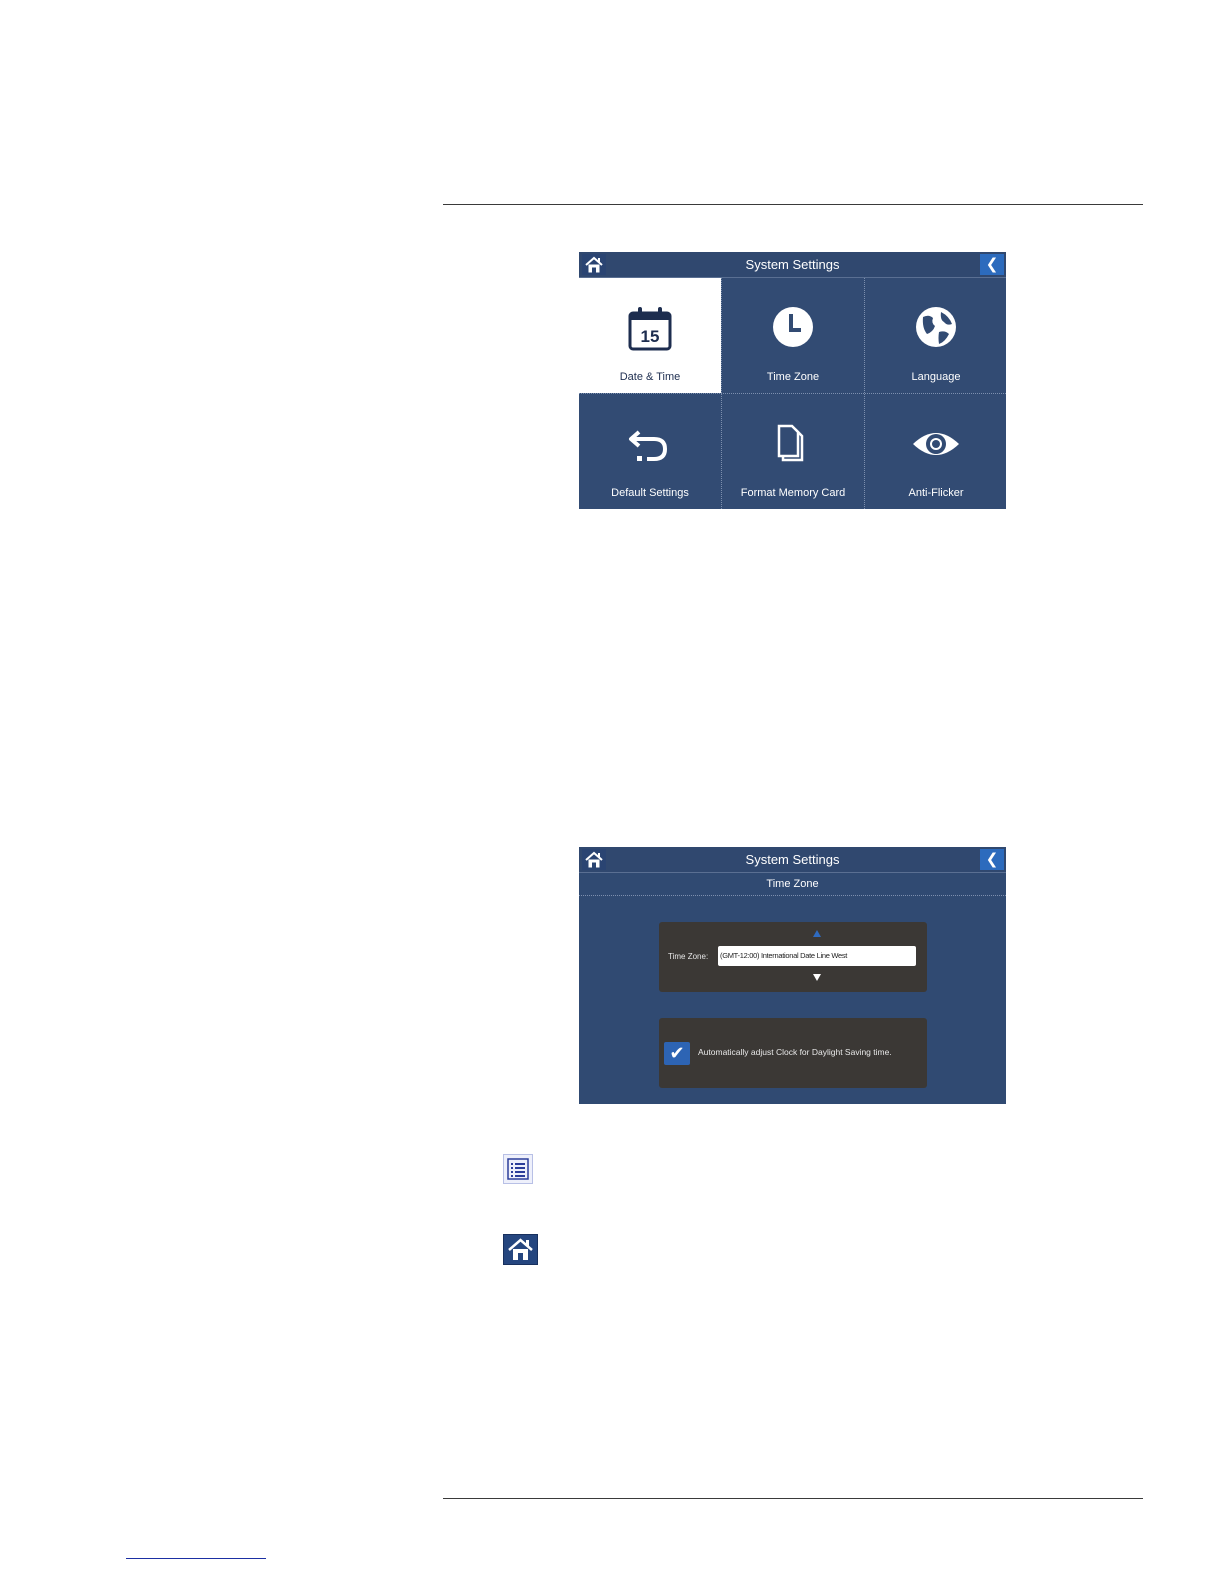 Image resolution: width=1224 pixels, height=1584 pixels. I want to click on tile-language: Language, so click(935, 335).